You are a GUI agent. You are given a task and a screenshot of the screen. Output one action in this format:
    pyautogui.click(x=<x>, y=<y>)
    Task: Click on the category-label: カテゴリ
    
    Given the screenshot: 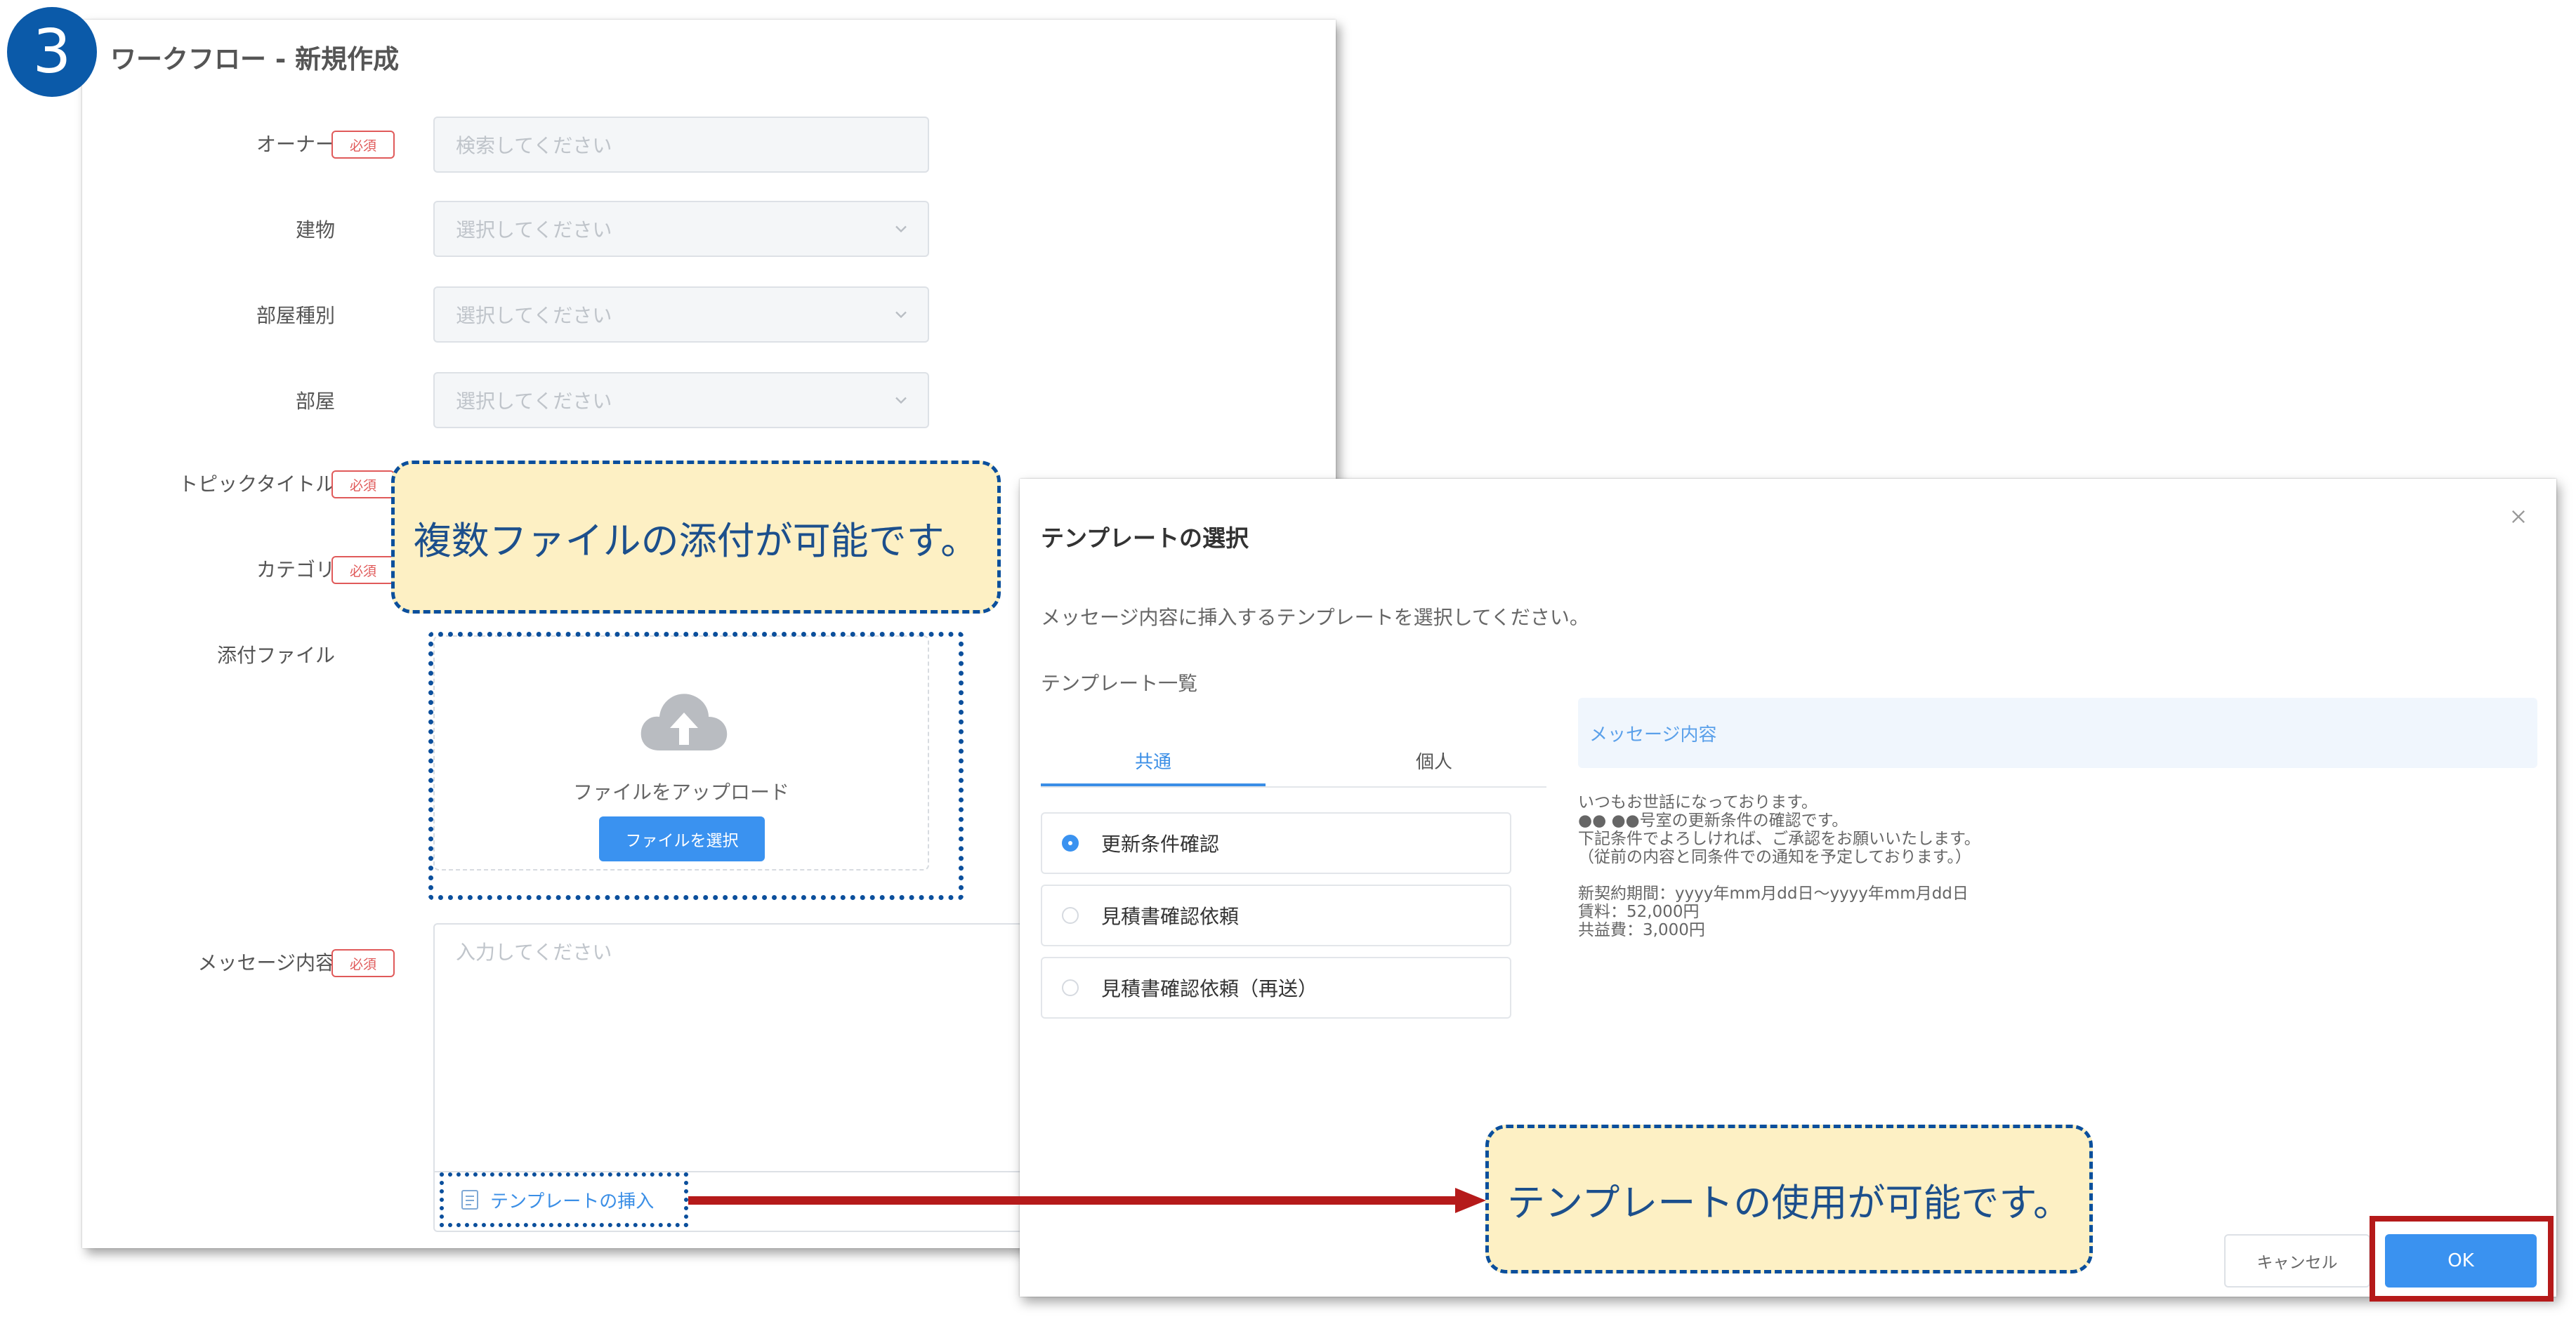 What is the action you would take?
    pyautogui.click(x=295, y=569)
    